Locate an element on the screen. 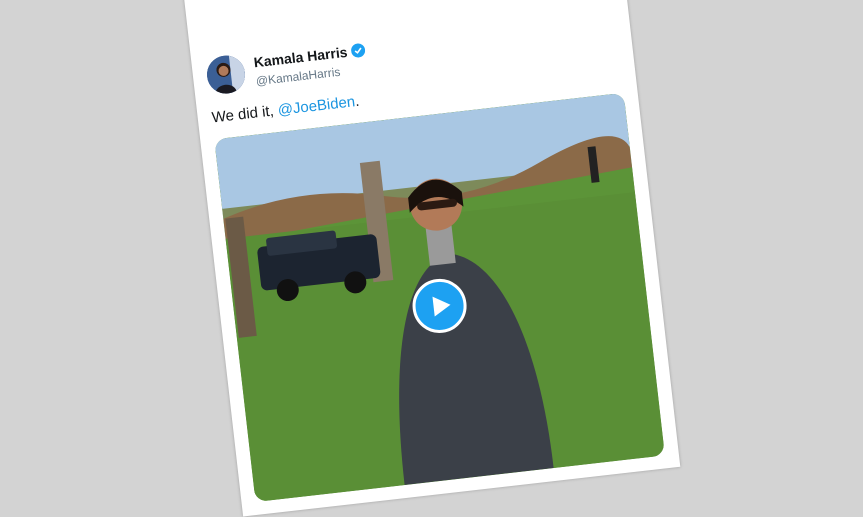 The width and height of the screenshot is (863, 517). tweet-text: We did it, @JoeBiden. is located at coordinates (285, 110).